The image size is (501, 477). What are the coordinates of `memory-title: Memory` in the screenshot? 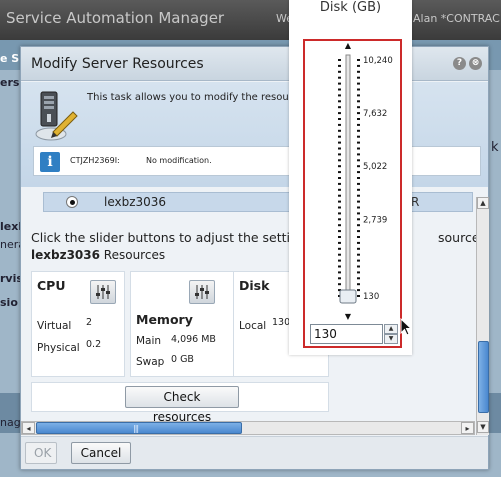 It's located at (164, 319).